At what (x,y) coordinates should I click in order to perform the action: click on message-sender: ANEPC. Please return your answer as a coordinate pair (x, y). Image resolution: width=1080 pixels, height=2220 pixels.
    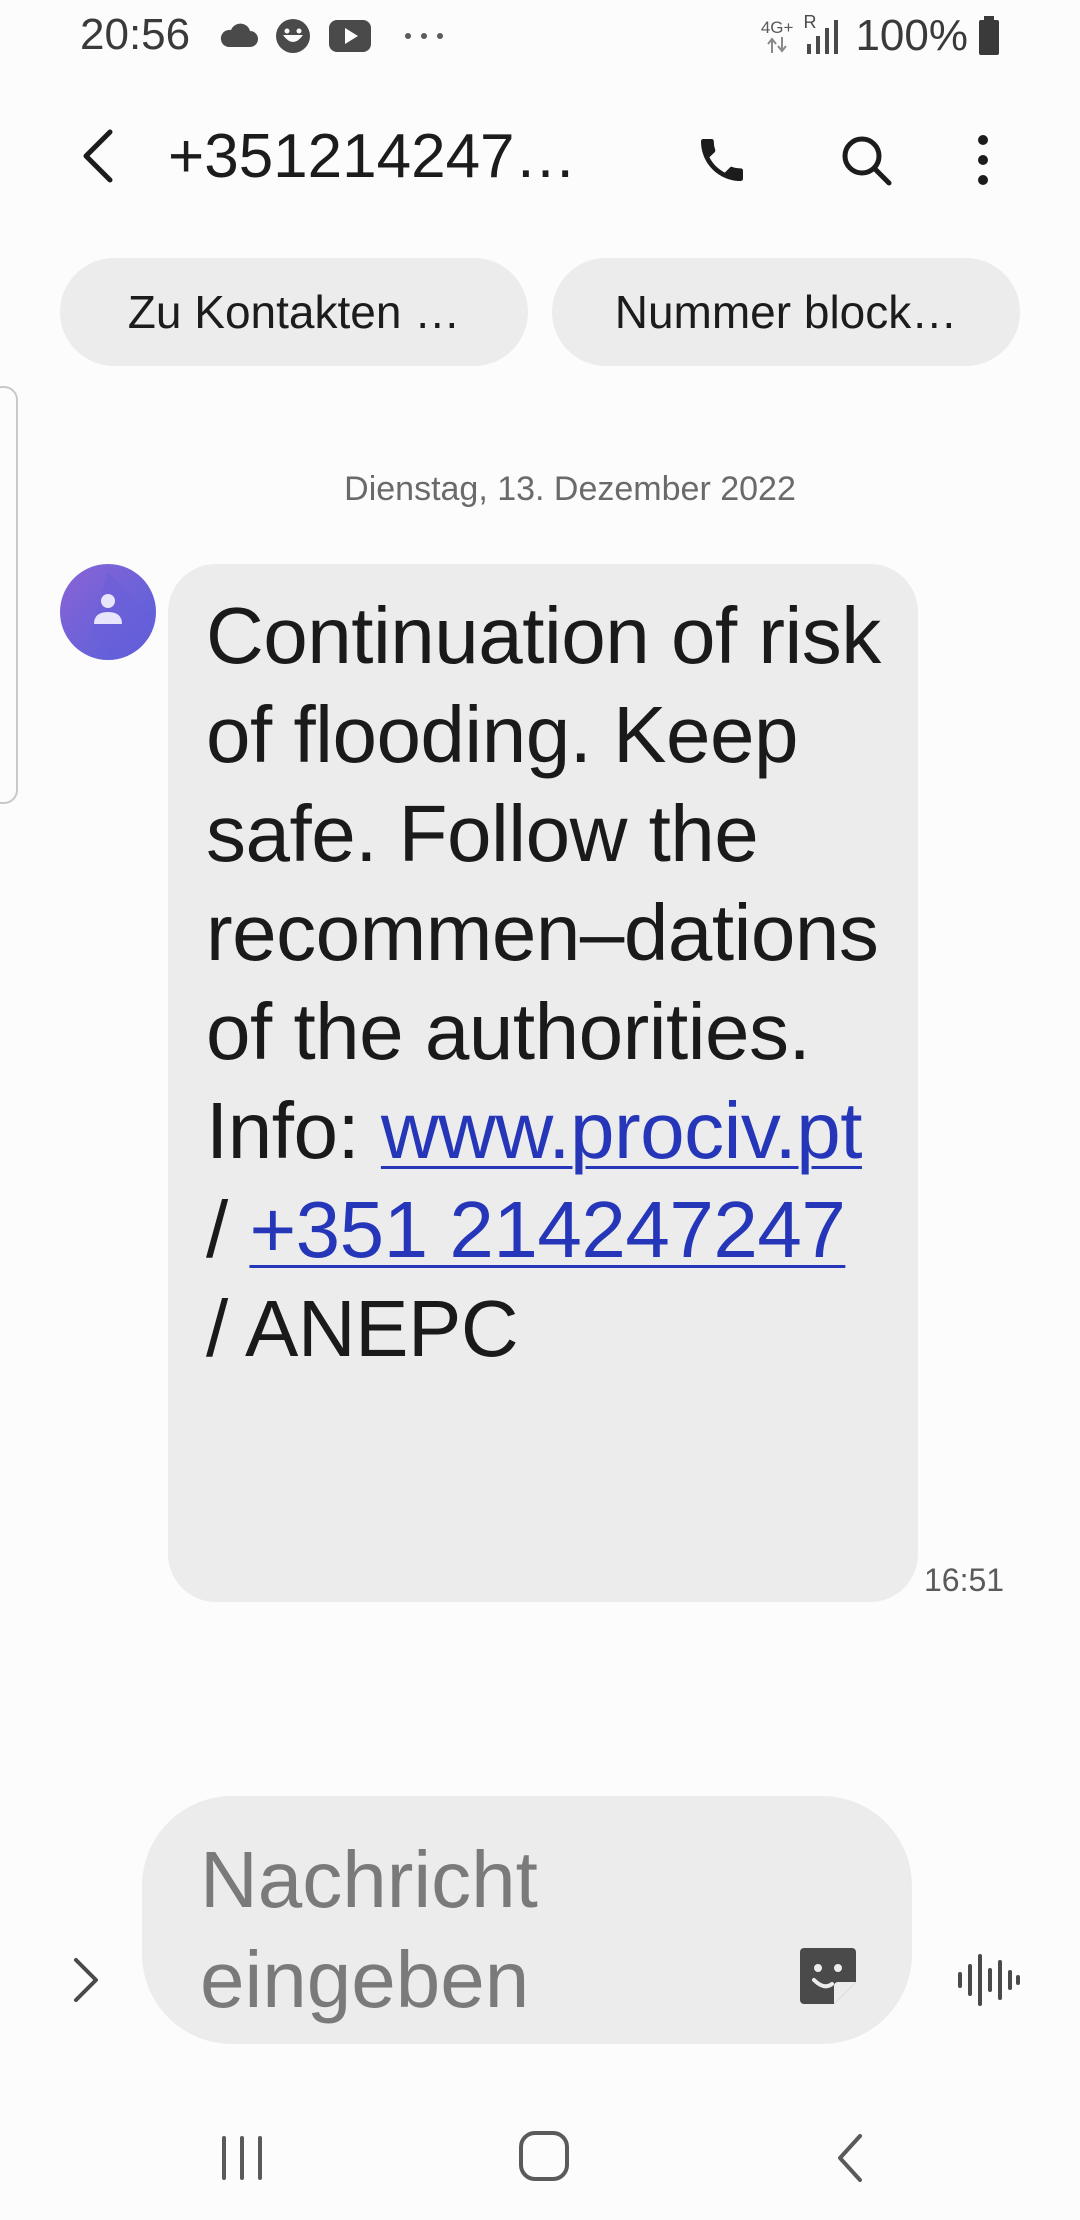
    Looking at the image, I should click on (382, 1328).